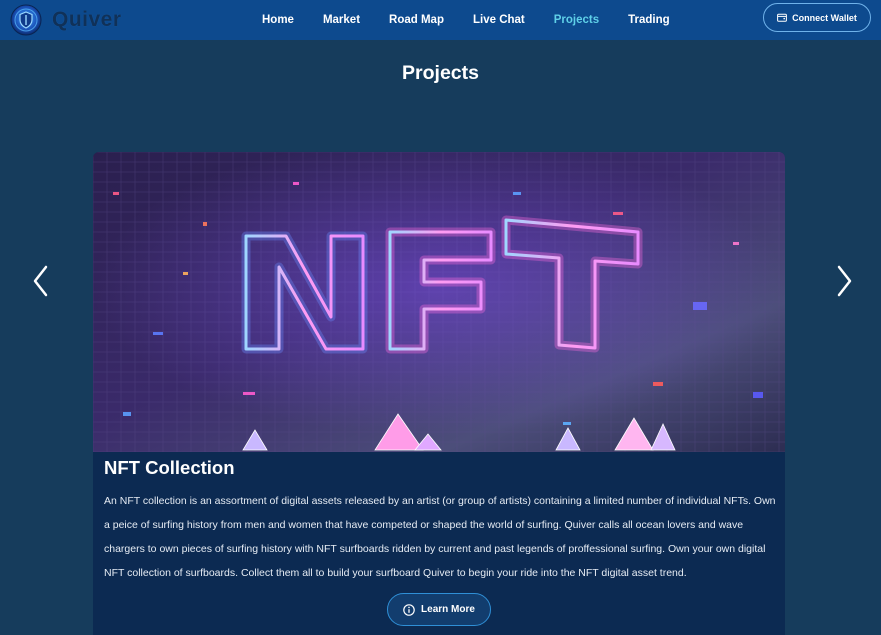 This screenshot has height=635, width=881. I want to click on nav-link-home: Home, so click(278, 20).